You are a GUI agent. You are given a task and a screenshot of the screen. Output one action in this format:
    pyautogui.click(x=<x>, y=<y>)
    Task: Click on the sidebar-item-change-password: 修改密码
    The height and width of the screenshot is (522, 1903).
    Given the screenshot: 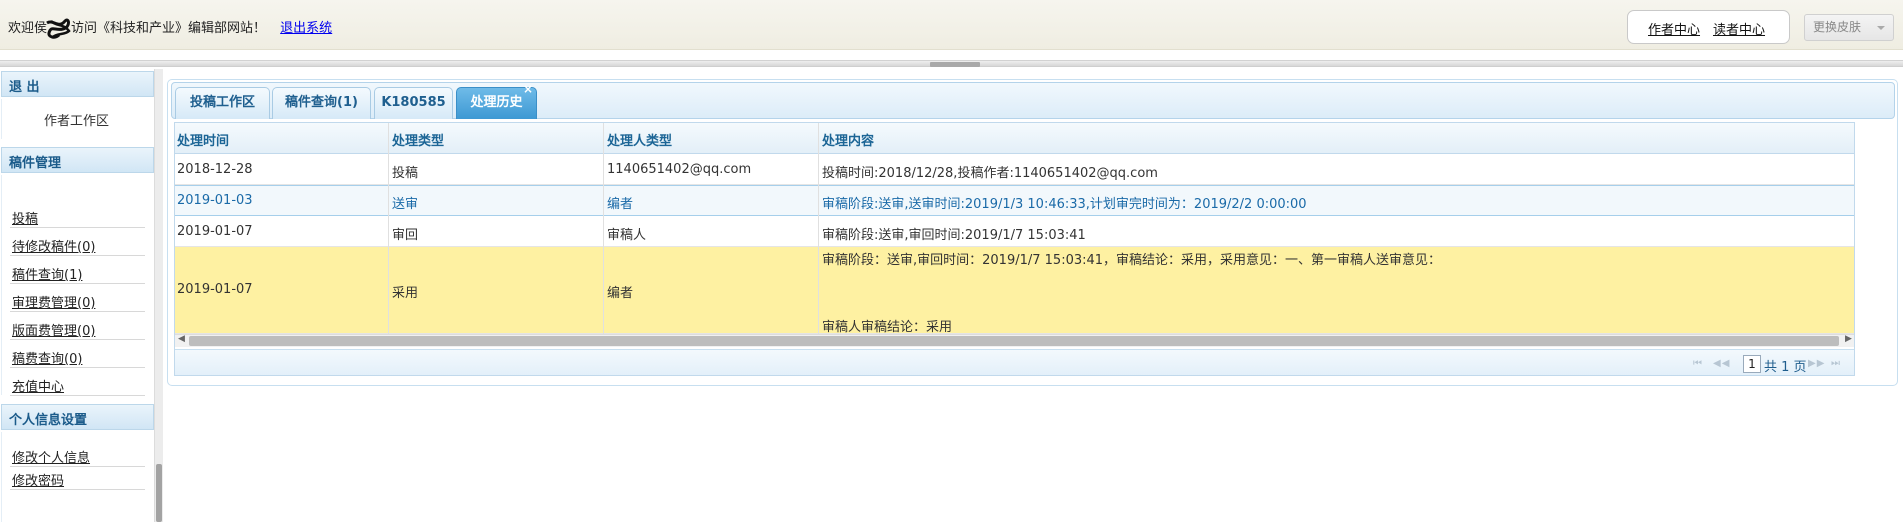 What is the action you would take?
    pyautogui.click(x=38, y=479)
    